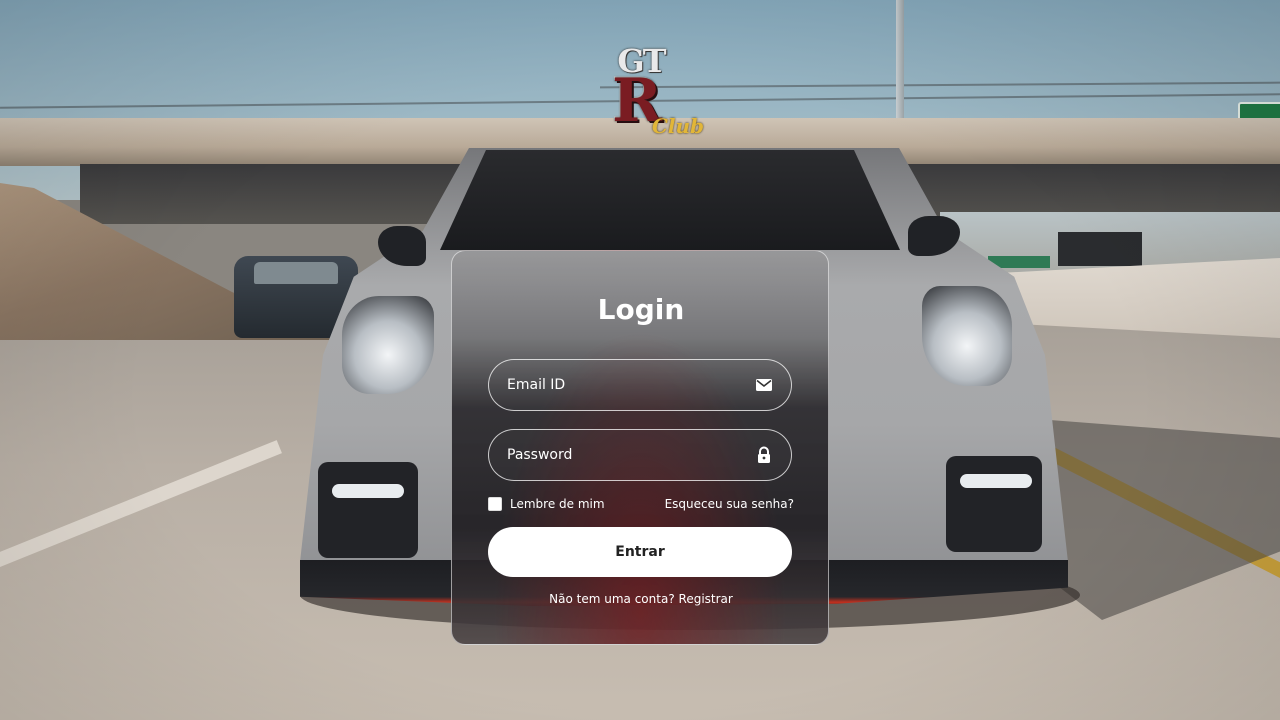 The width and height of the screenshot is (1280, 720). Describe the element at coordinates (729, 504) in the screenshot. I see `forgot-password-link: Esqueceu sua senha?` at that location.